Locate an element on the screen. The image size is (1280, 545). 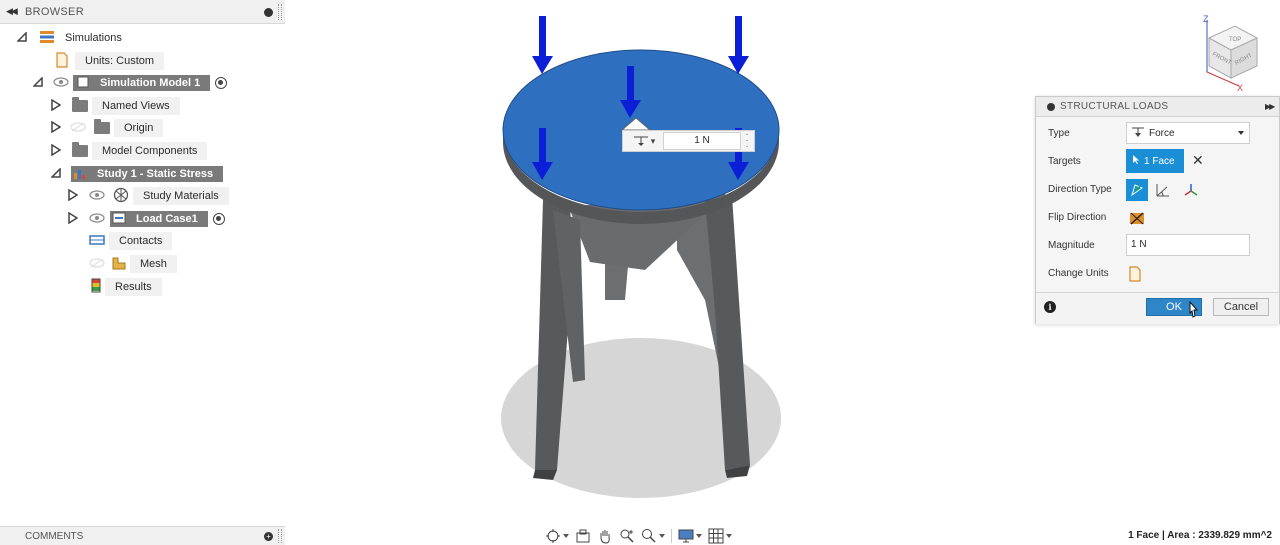
collapse-panel-icon: ◀◀ is located at coordinates (12, 11).